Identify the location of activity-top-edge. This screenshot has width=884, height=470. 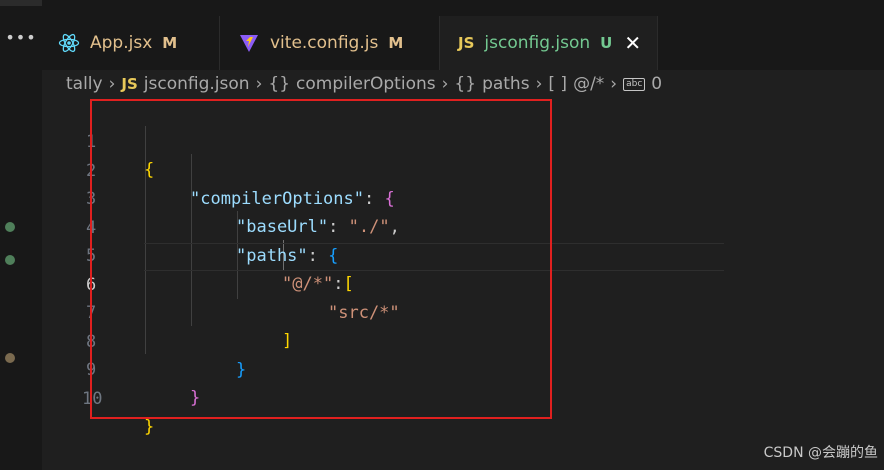
(21, 3).